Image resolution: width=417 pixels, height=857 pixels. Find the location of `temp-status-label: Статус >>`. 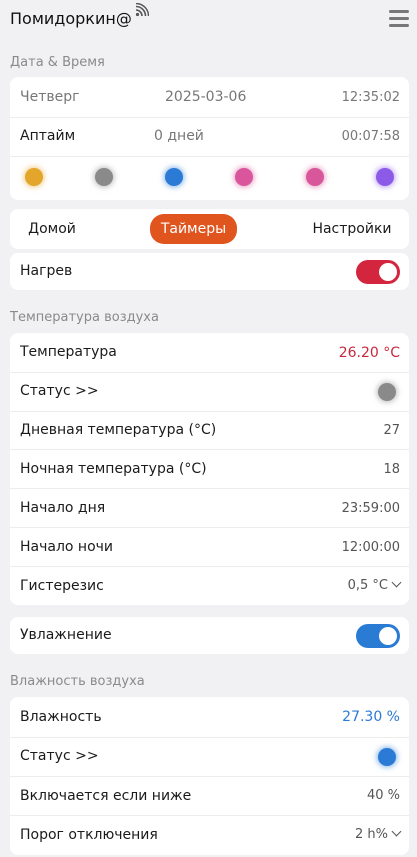

temp-status-label: Статус >> is located at coordinates (59, 391).